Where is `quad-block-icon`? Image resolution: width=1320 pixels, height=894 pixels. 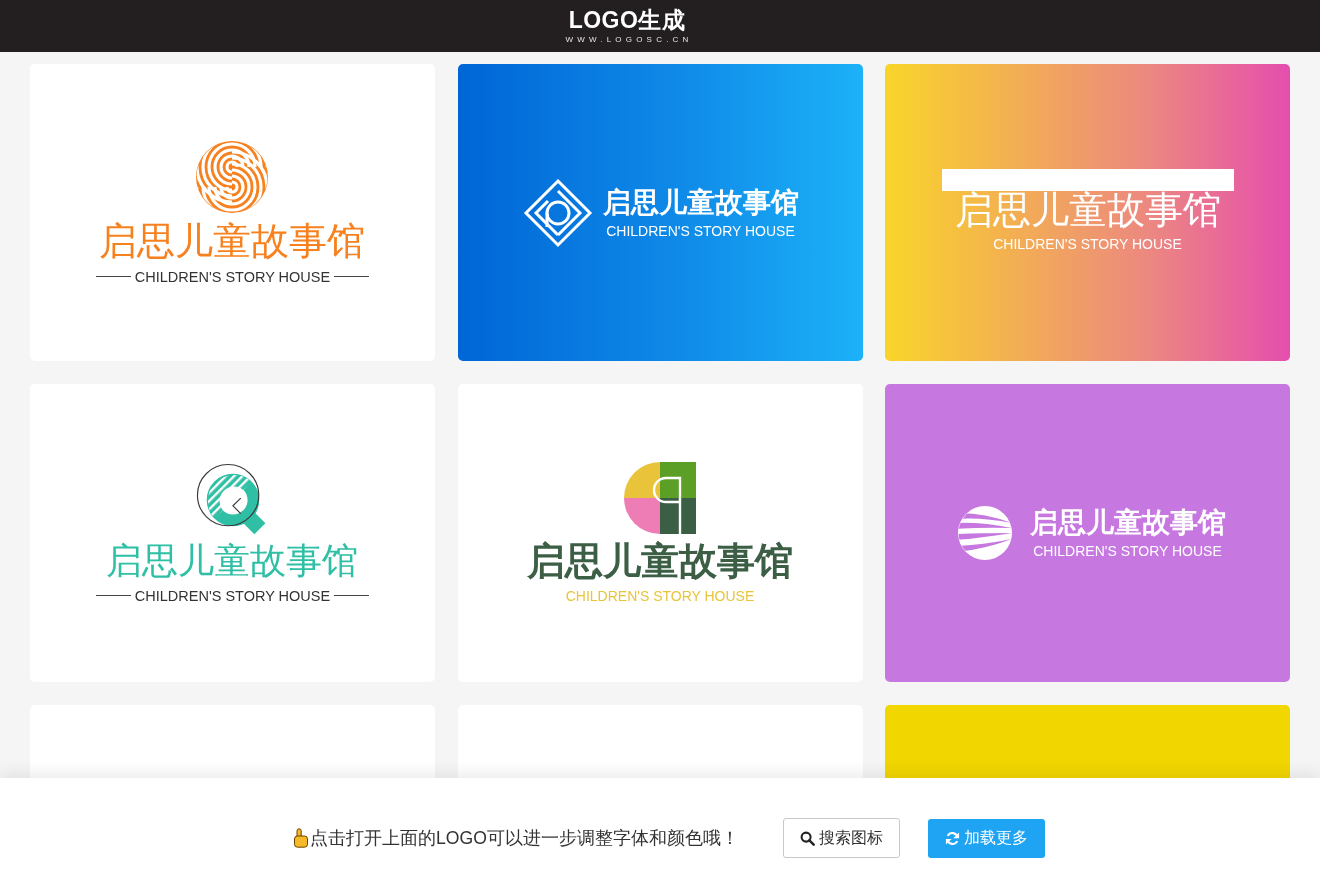
quad-block-icon is located at coordinates (660, 498).